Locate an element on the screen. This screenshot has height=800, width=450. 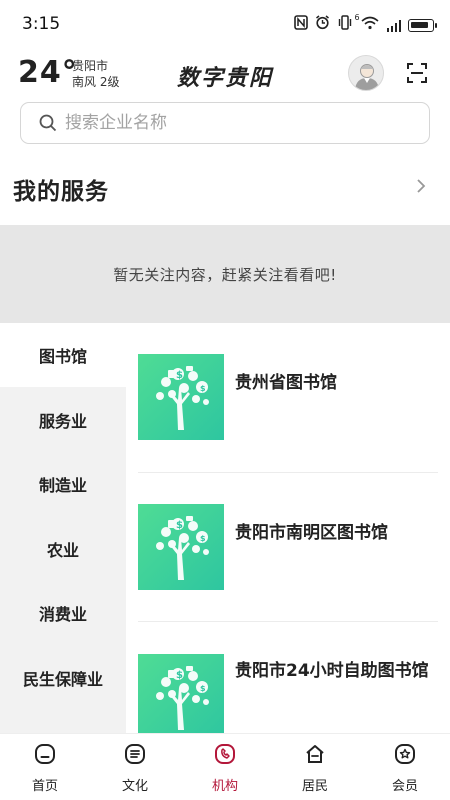
search-bar is located at coordinates (225, 123).